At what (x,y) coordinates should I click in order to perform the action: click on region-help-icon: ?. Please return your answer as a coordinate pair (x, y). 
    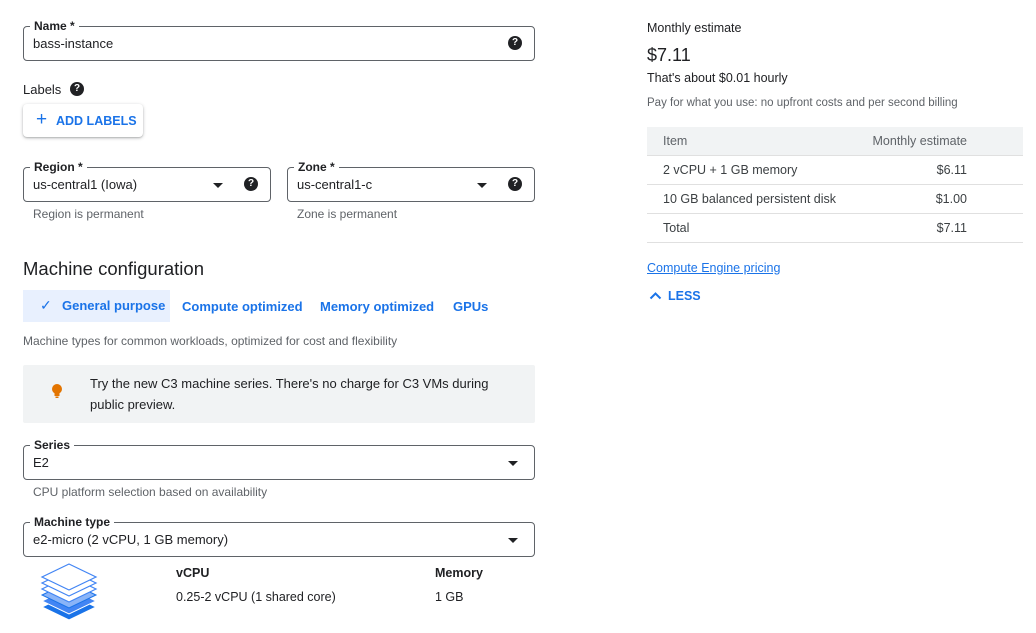
    Looking at the image, I should click on (251, 184).